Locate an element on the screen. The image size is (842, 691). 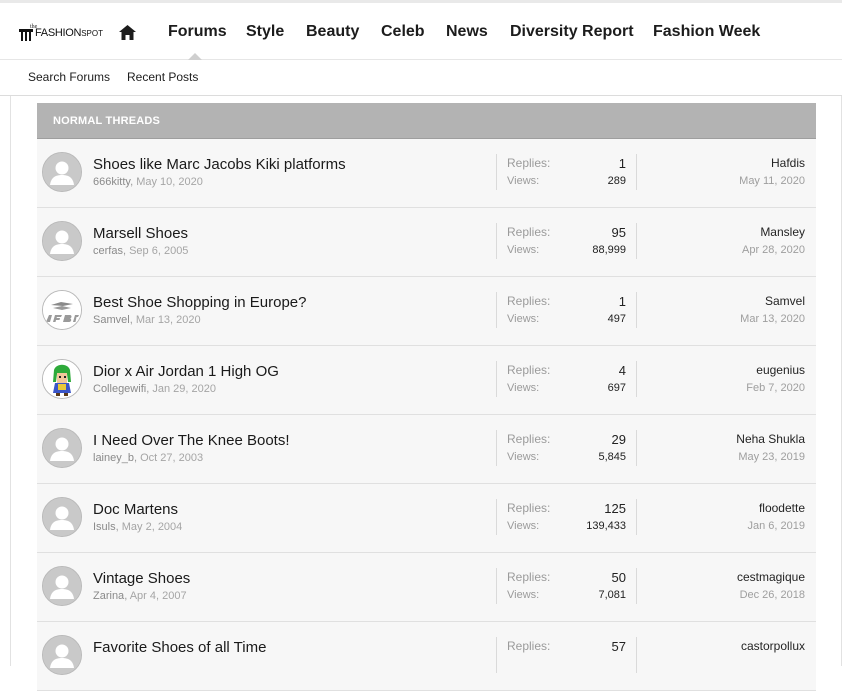
last-poster-link: Hafdis is located at coordinates (730, 163).